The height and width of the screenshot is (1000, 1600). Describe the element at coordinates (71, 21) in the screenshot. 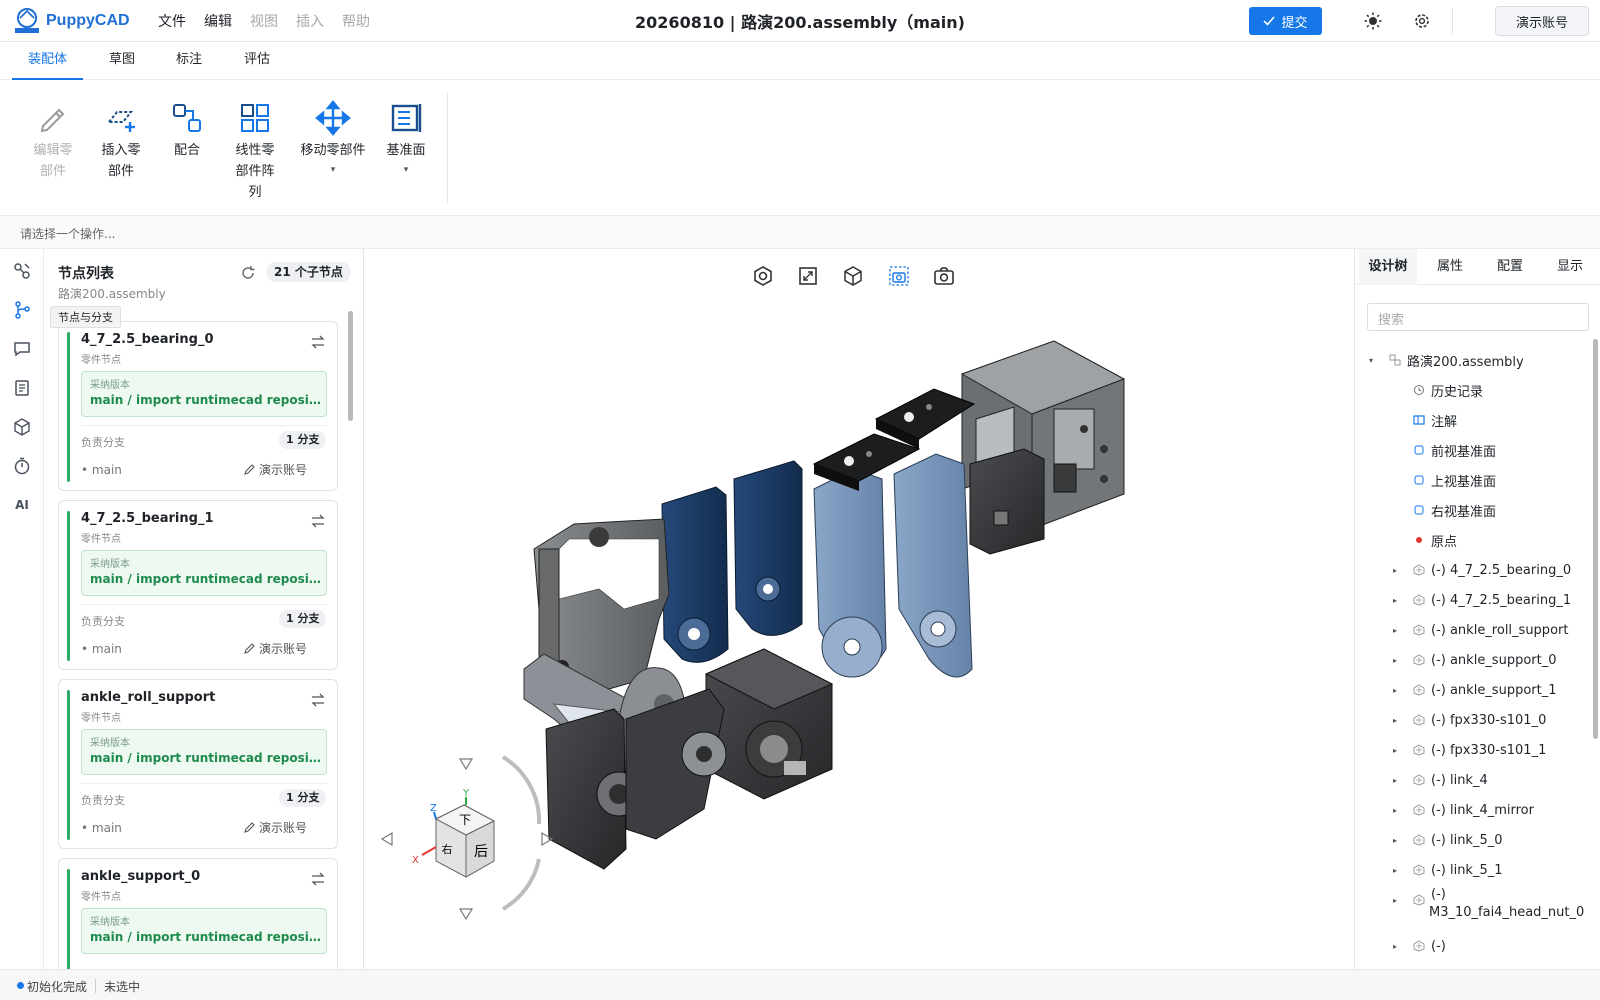

I see `app-logo: PuppyCAD` at that location.